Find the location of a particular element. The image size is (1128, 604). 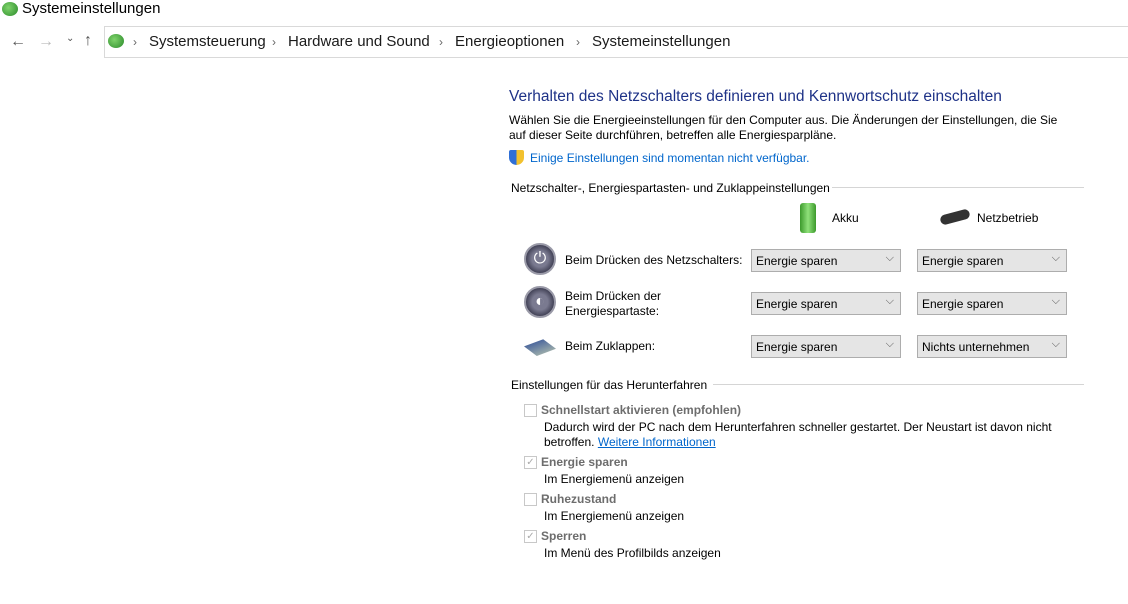

row-label-lid: Beim Zuklappen: is located at coordinates (610, 346).